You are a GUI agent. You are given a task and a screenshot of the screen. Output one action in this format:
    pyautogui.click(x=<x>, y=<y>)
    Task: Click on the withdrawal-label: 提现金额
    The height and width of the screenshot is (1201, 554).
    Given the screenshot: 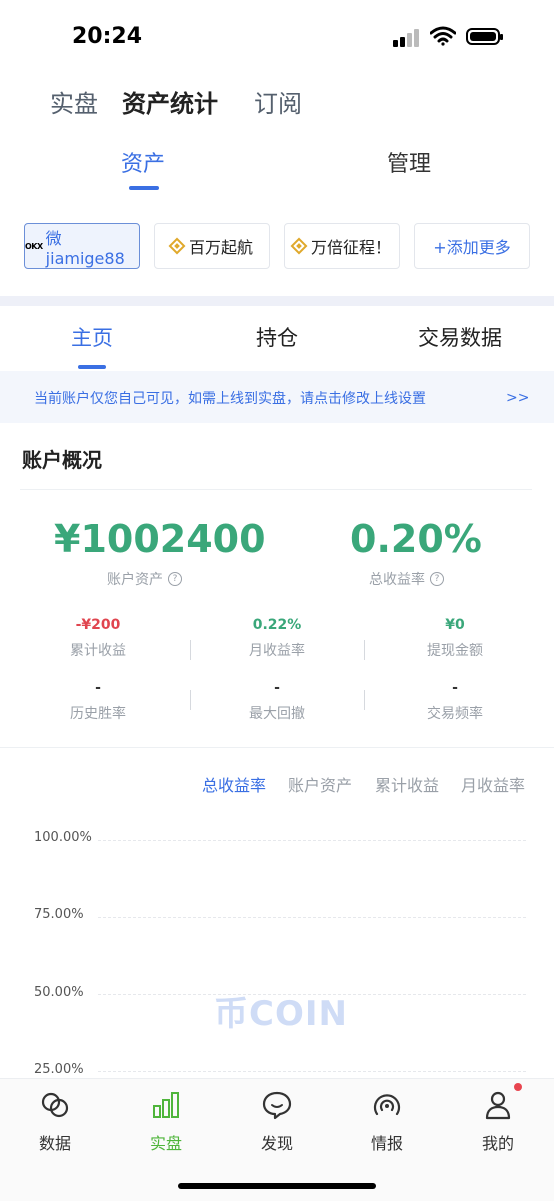 What is the action you would take?
    pyautogui.click(x=455, y=651)
    